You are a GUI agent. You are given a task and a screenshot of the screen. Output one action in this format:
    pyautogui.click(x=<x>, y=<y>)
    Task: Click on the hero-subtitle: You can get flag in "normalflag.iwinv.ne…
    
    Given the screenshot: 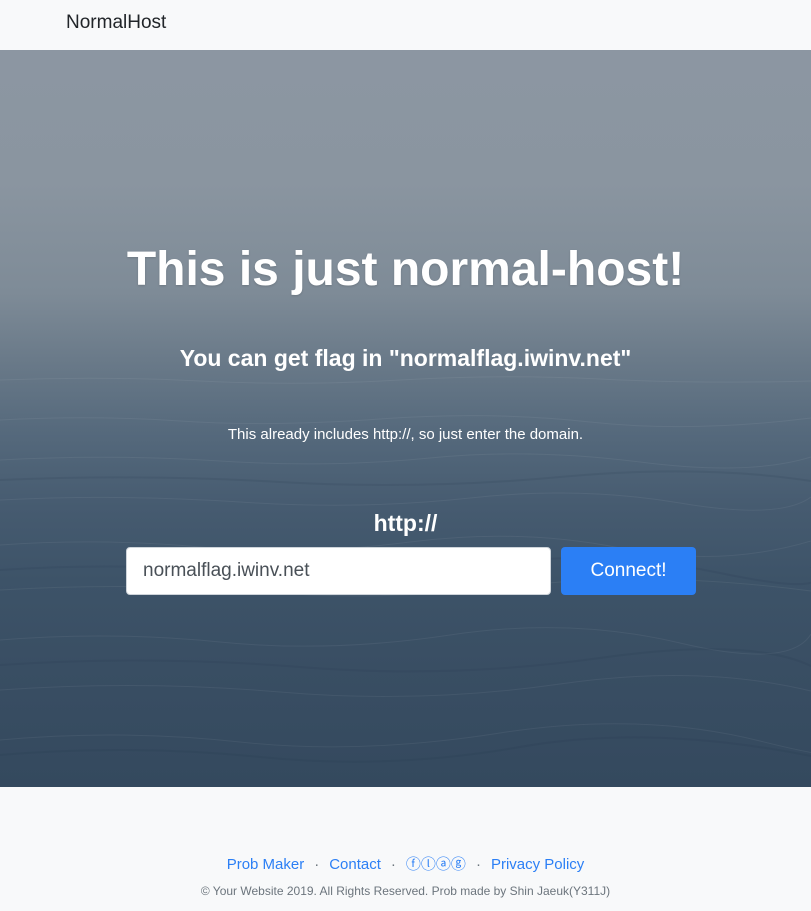 What is the action you would take?
    pyautogui.click(x=405, y=358)
    